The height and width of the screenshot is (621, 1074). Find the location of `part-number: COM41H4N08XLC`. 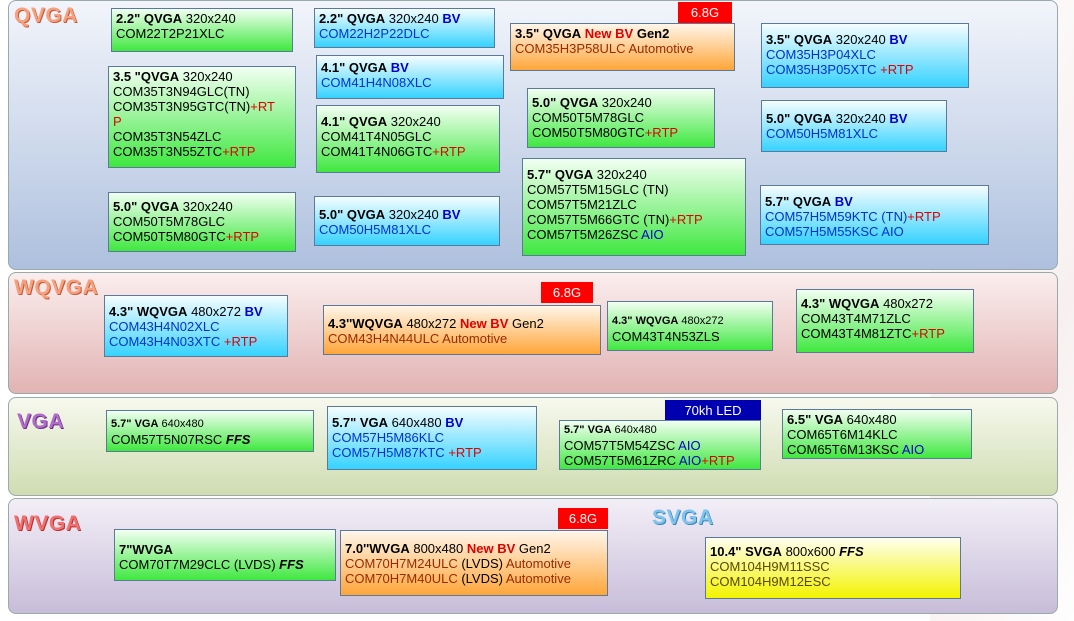

part-number: COM41H4N08XLC is located at coordinates (376, 82).